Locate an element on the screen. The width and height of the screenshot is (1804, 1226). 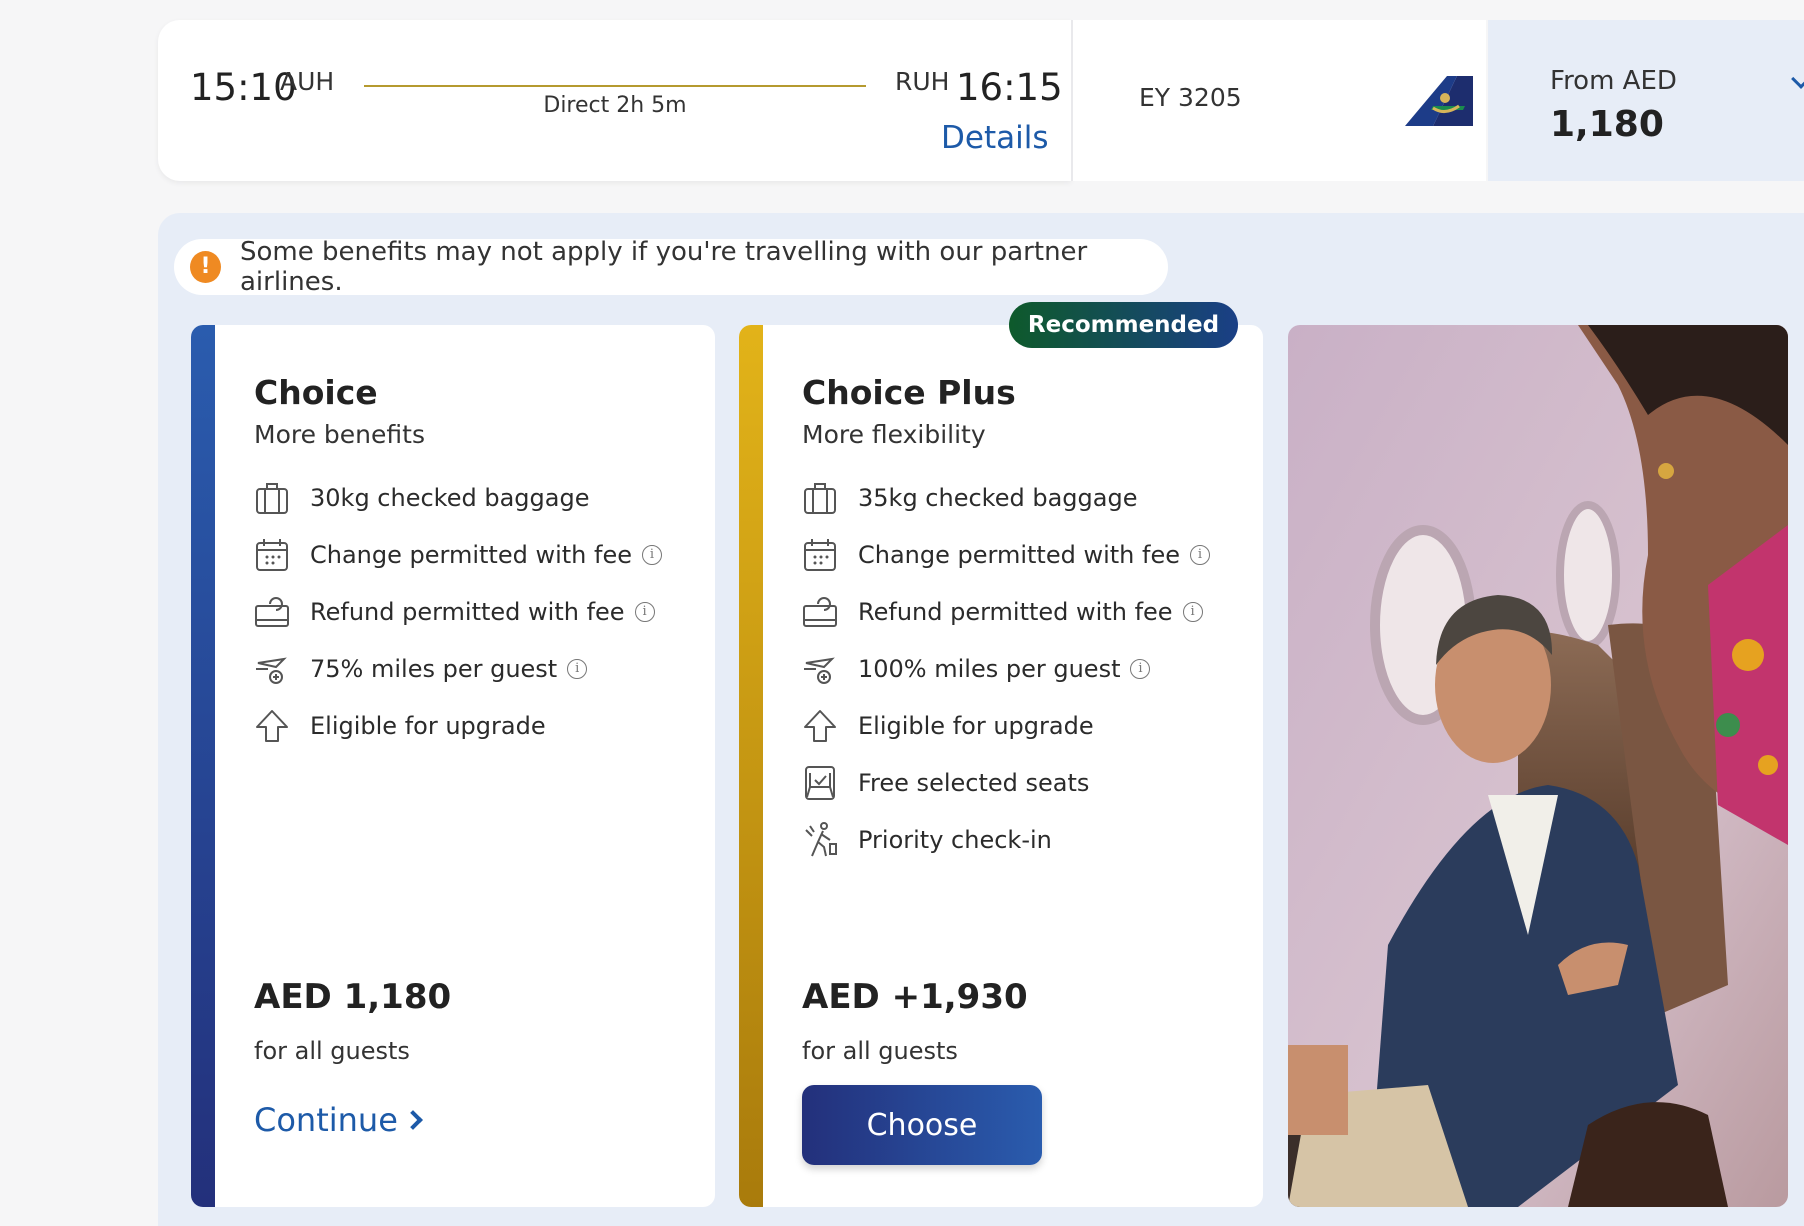
priority-checkin-icon is located at coordinates (821, 838).